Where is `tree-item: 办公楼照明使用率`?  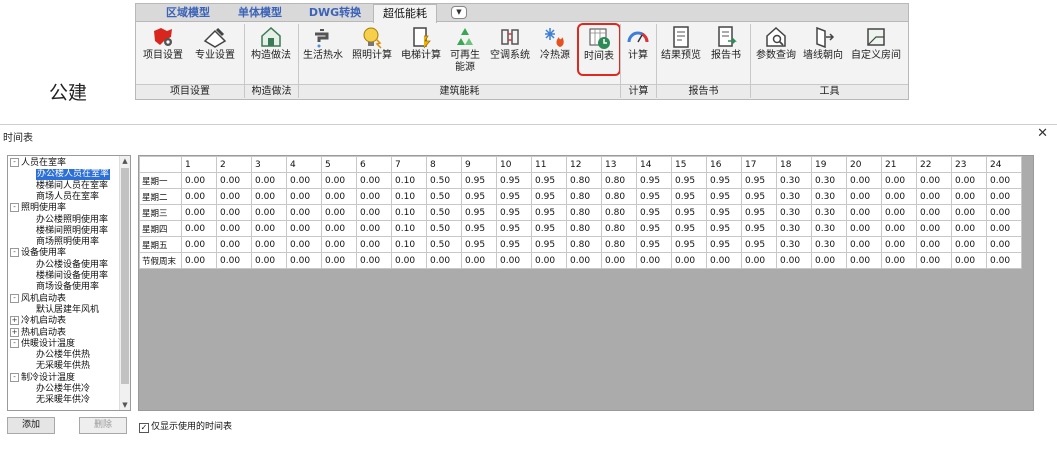 tree-item: 办公楼照明使用率 is located at coordinates (72, 220).